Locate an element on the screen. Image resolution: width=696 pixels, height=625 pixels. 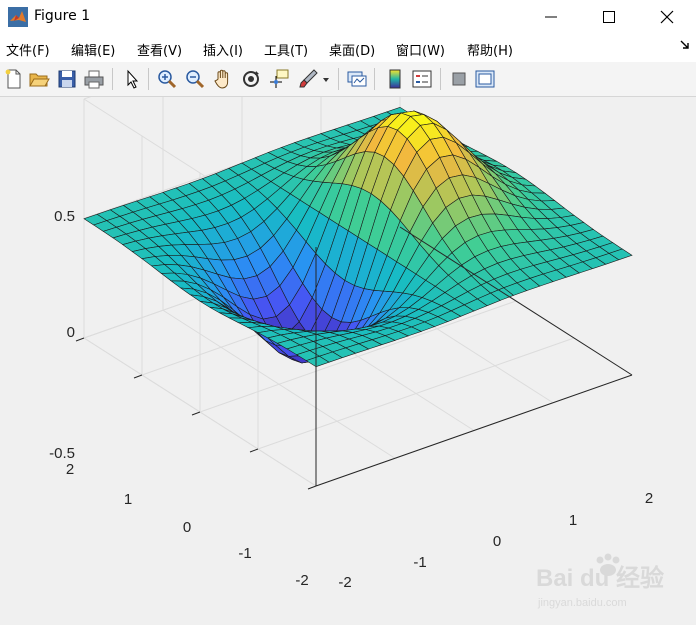
dock-arrow-icon is located at coordinates (685, 46).